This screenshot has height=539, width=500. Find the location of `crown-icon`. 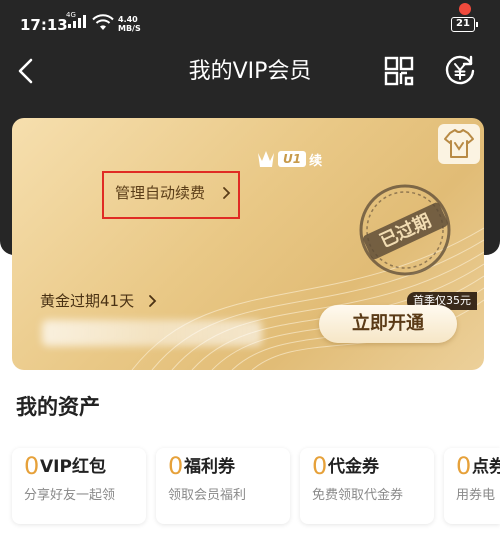

crown-icon is located at coordinates (266, 159).